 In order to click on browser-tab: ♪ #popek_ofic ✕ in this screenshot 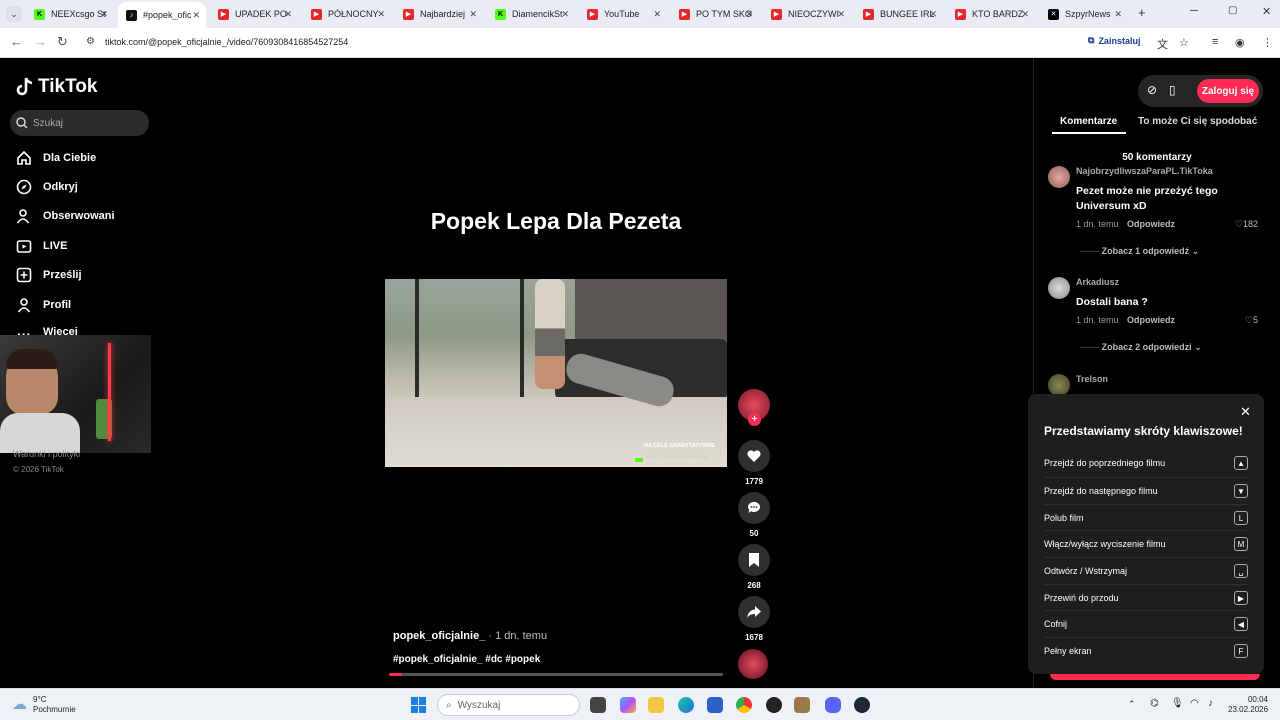, I will do `click(162, 15)`.